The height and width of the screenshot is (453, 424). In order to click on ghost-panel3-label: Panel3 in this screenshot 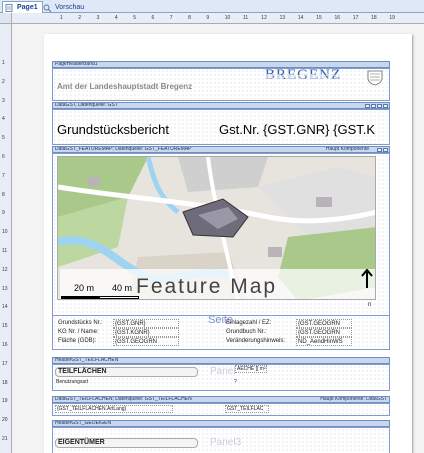, I will do `click(226, 442)`.